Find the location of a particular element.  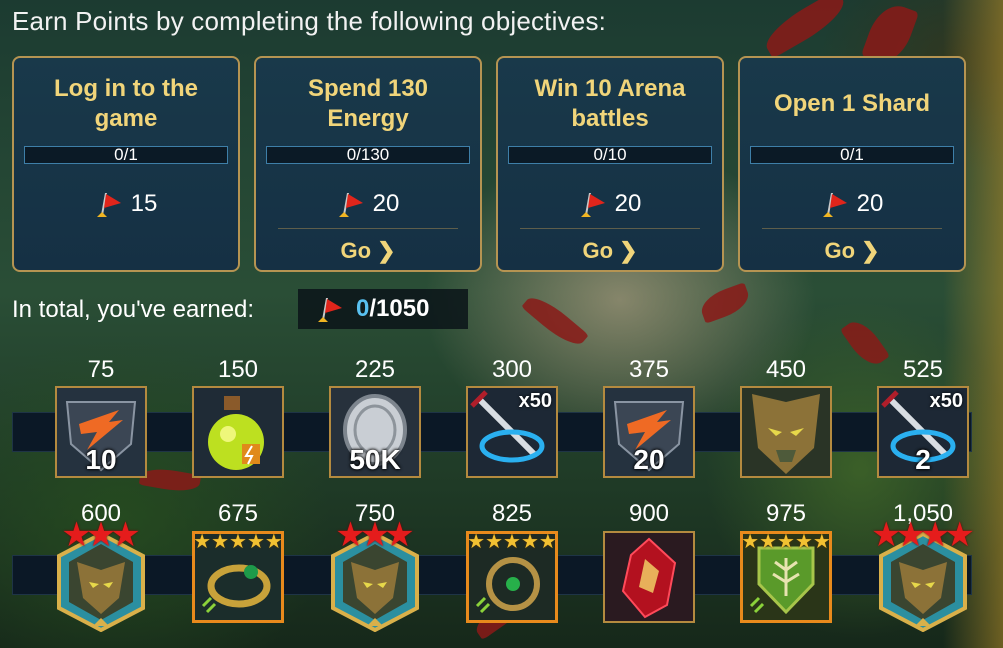

objective-progress-text: 0/10 is located at coordinates (610, 154).